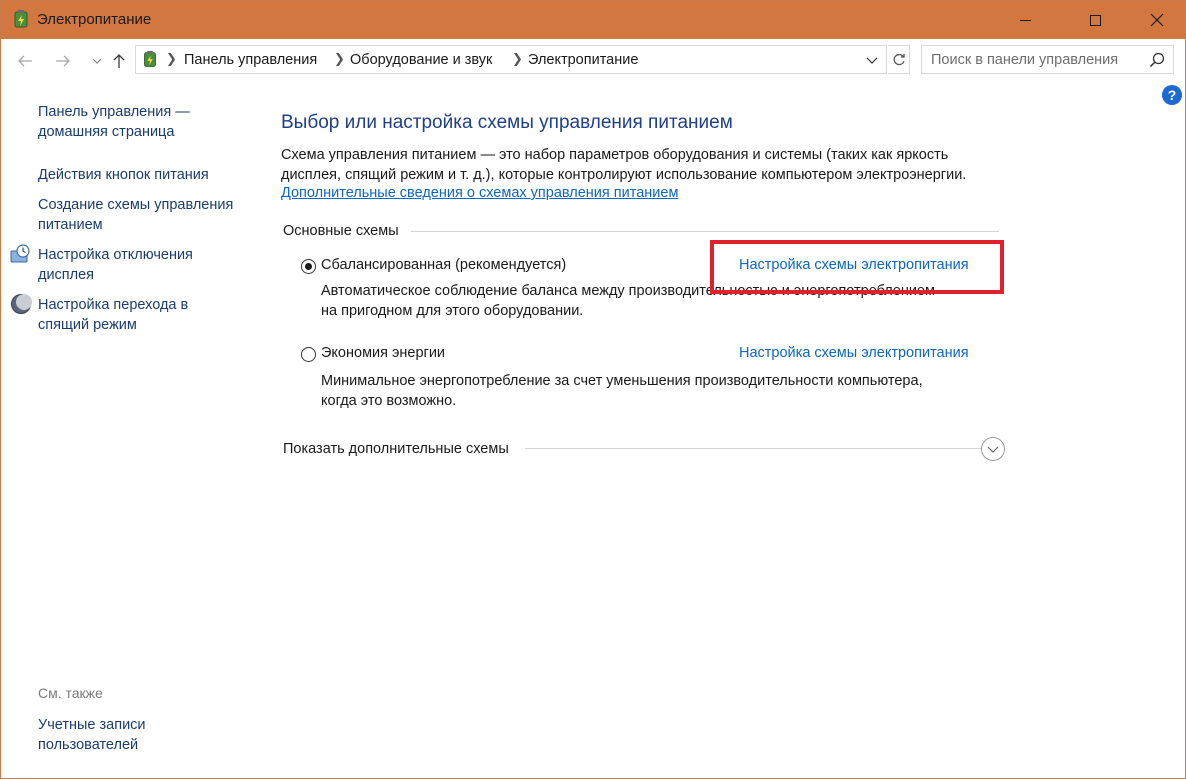 This screenshot has height=779, width=1186. I want to click on search-box, so click(1047, 59).